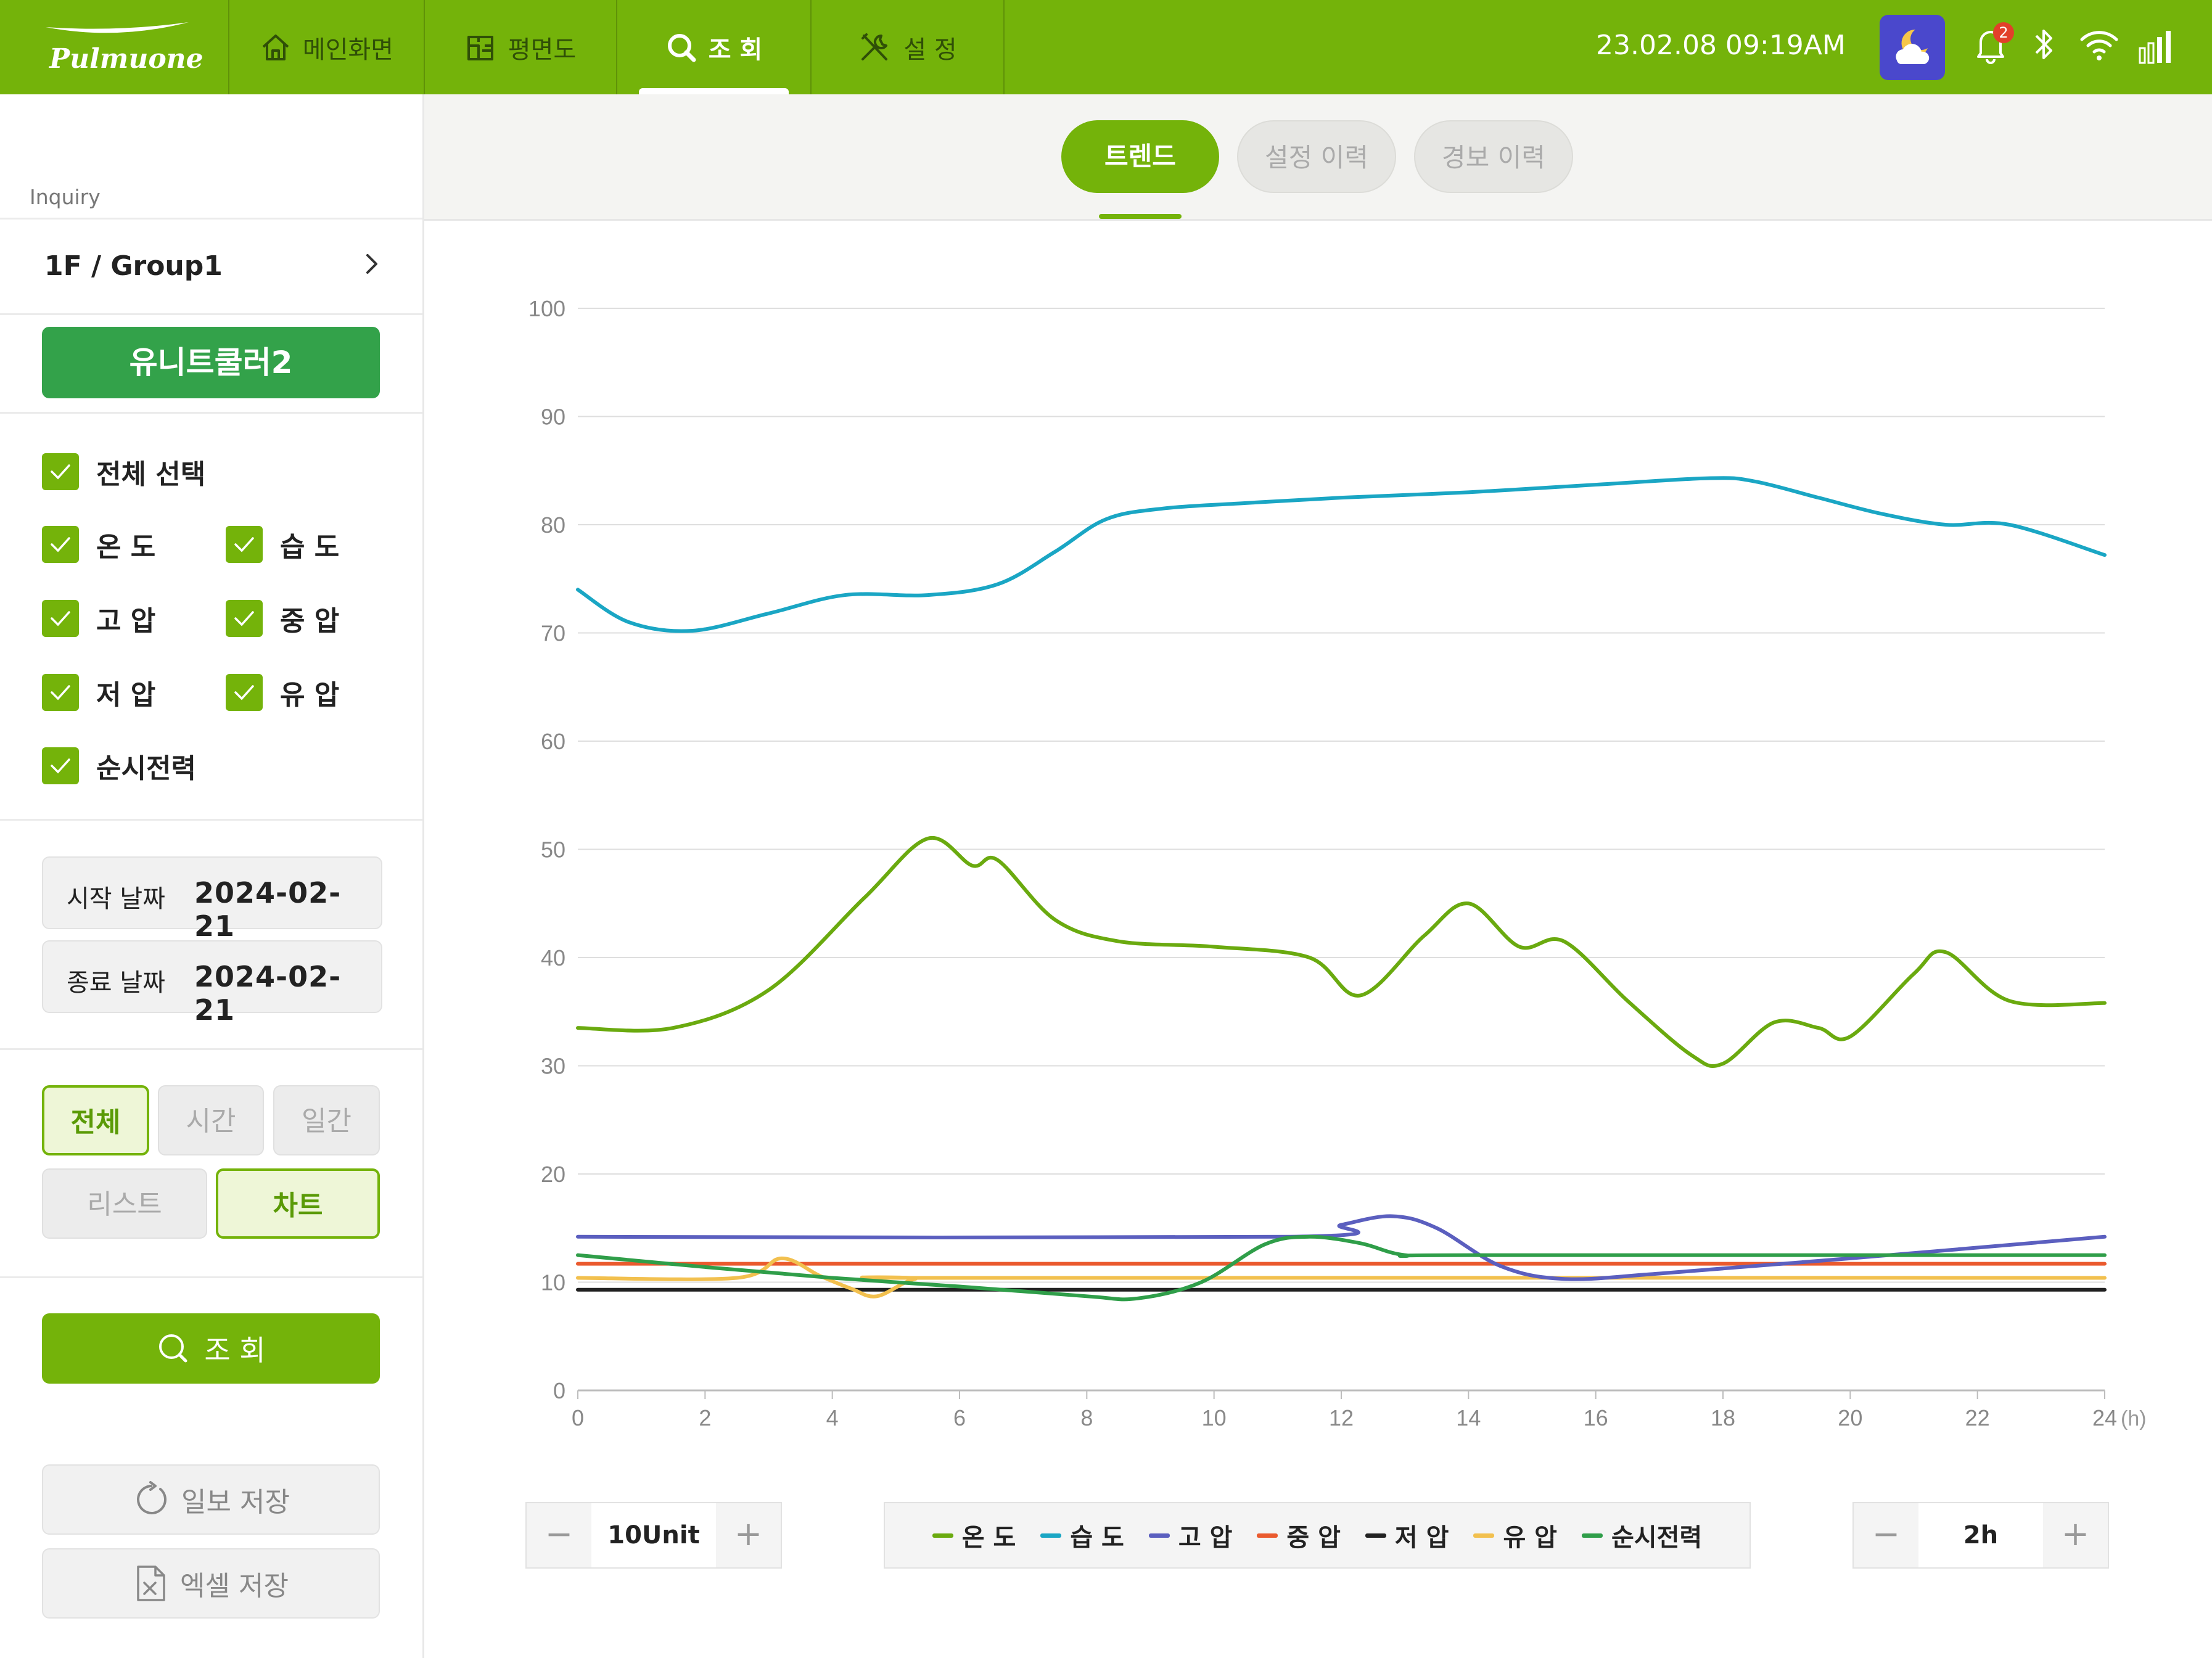  I want to click on chart-legend: 온 도 습 도 고 압 중 압 저 압 유 압 순시전력, so click(1317, 1535).